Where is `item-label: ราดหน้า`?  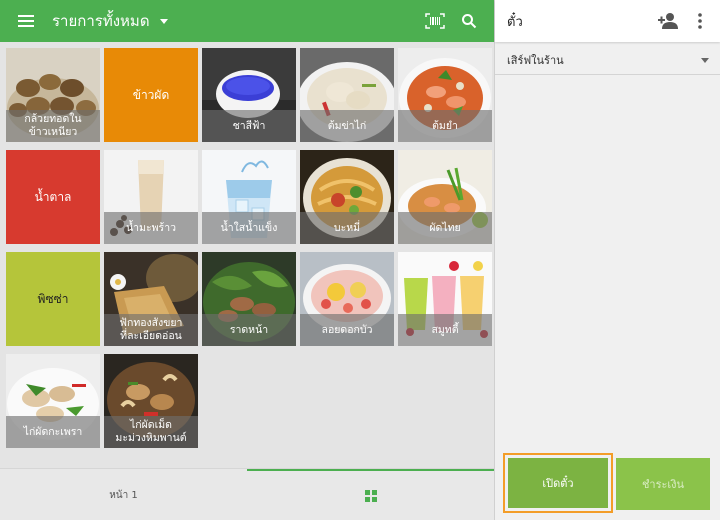 item-label: ราดหน้า is located at coordinates (249, 330).